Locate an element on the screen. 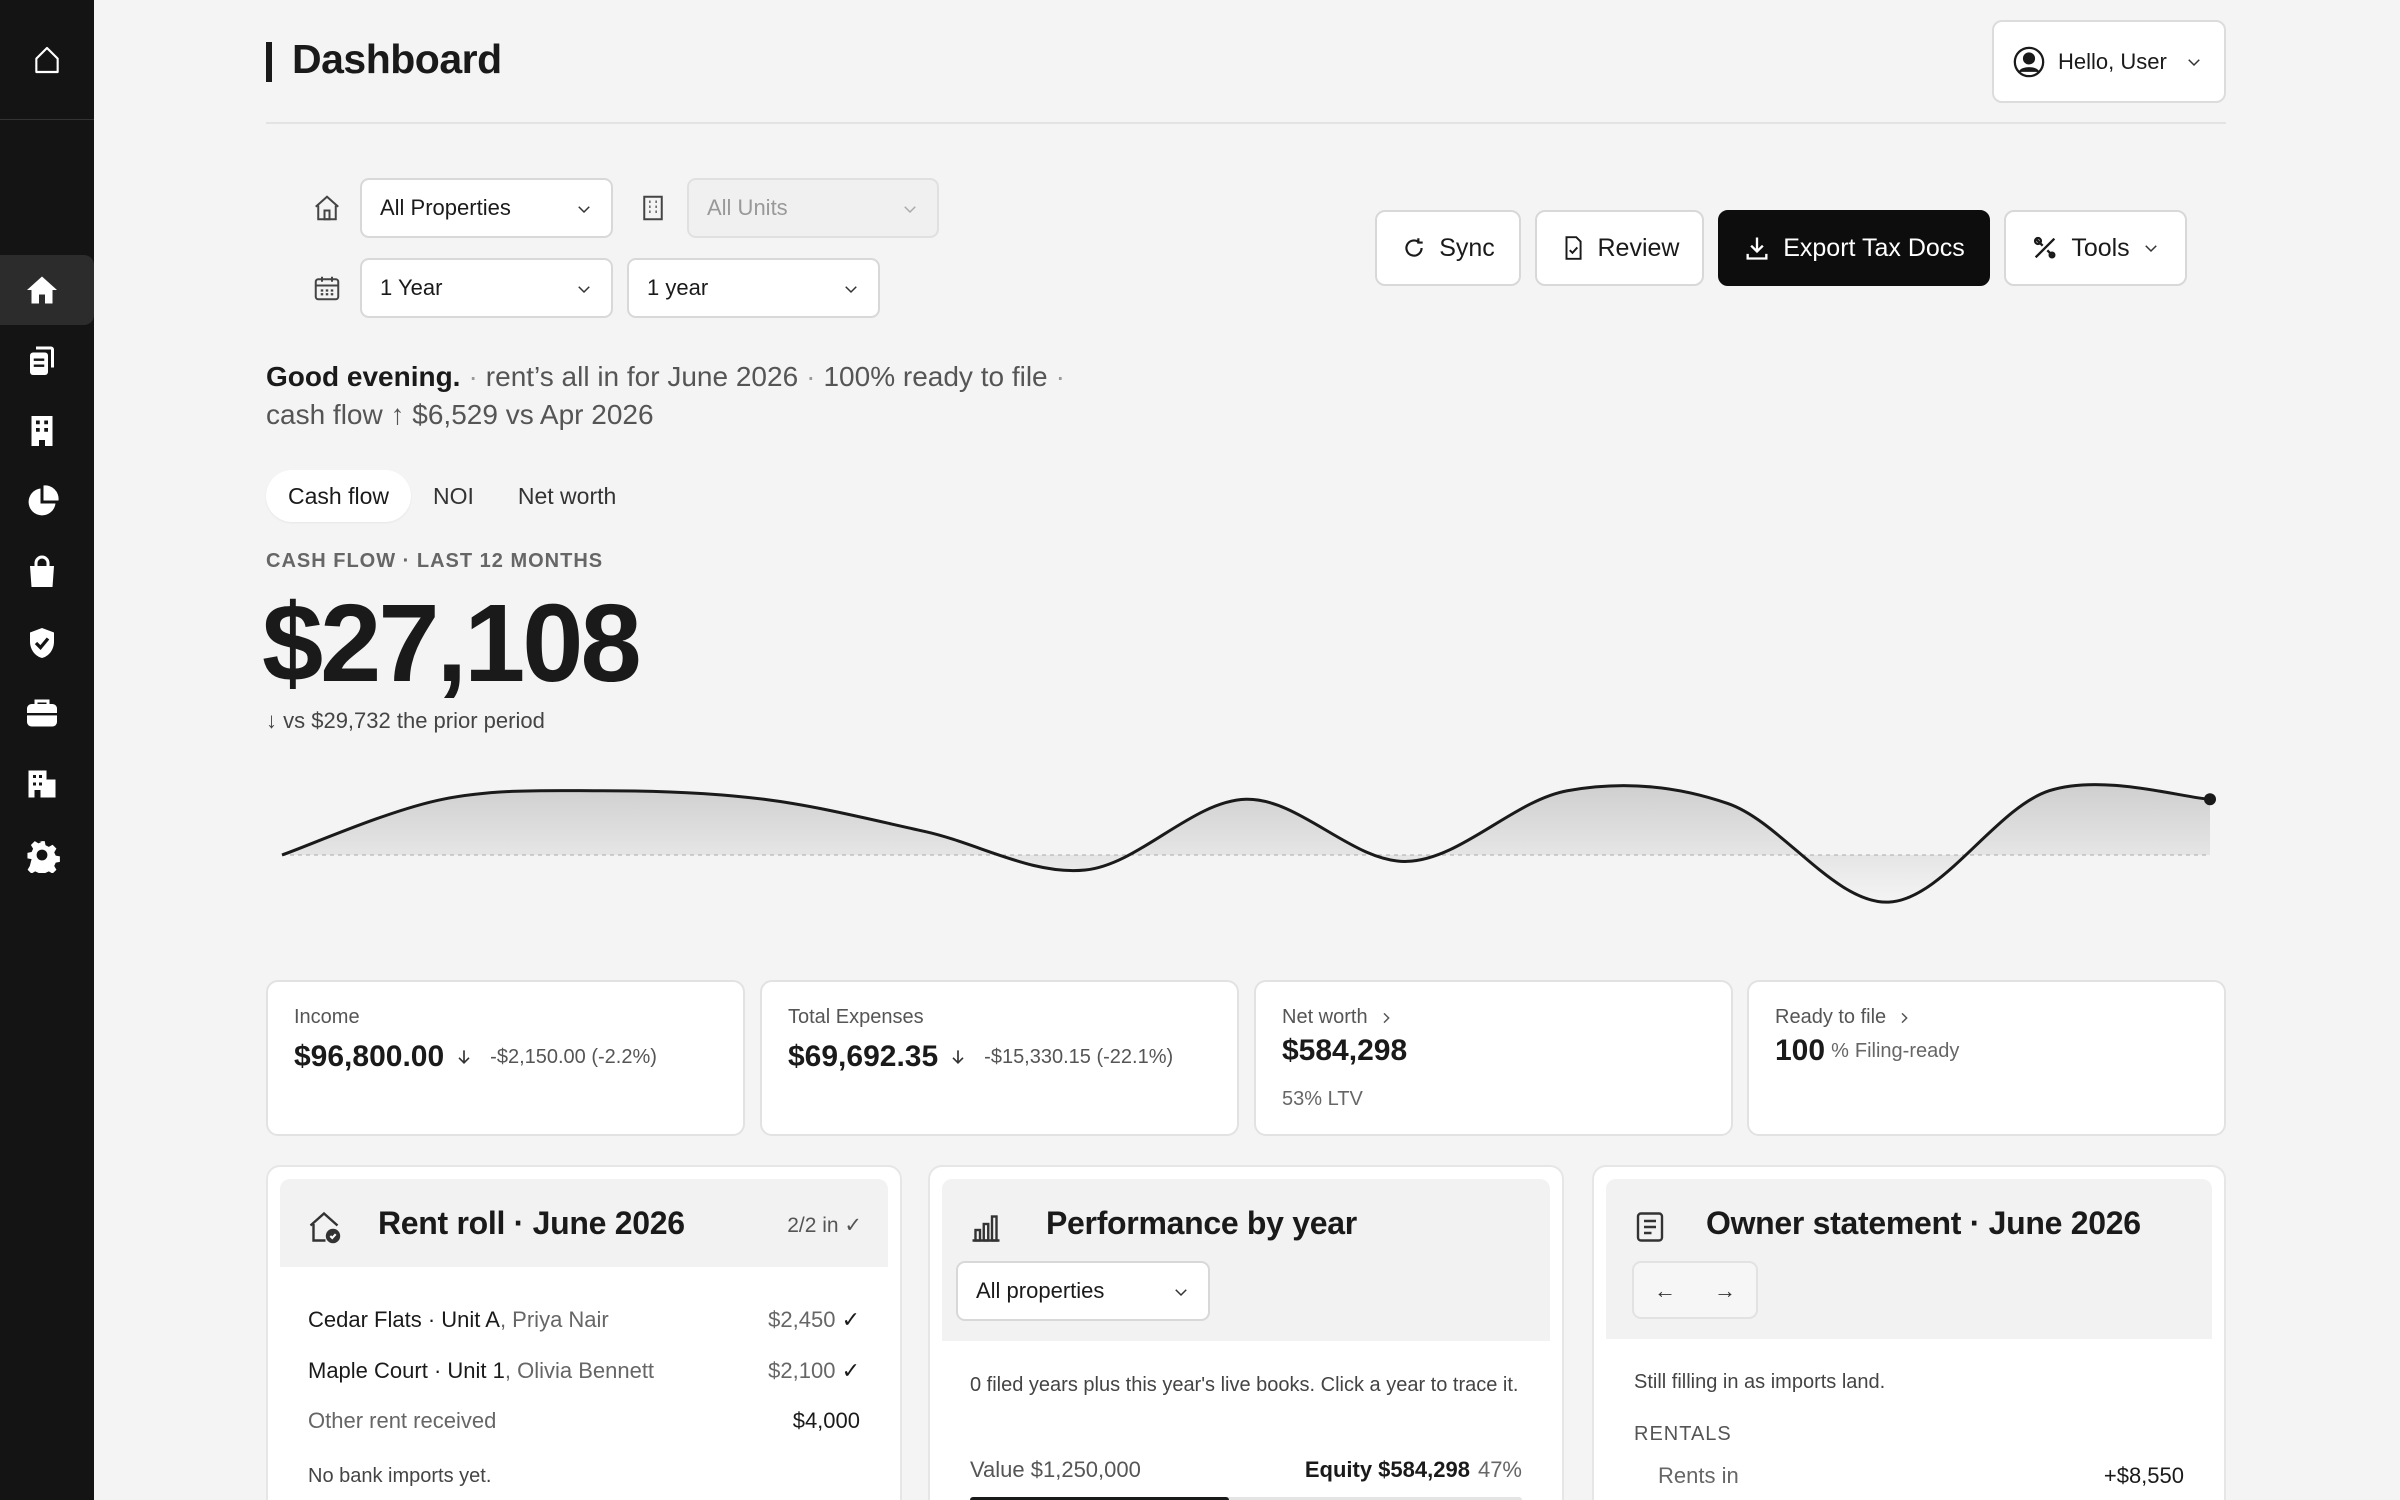 This screenshot has height=1500, width=2400. sidebar is located at coordinates (47, 750).